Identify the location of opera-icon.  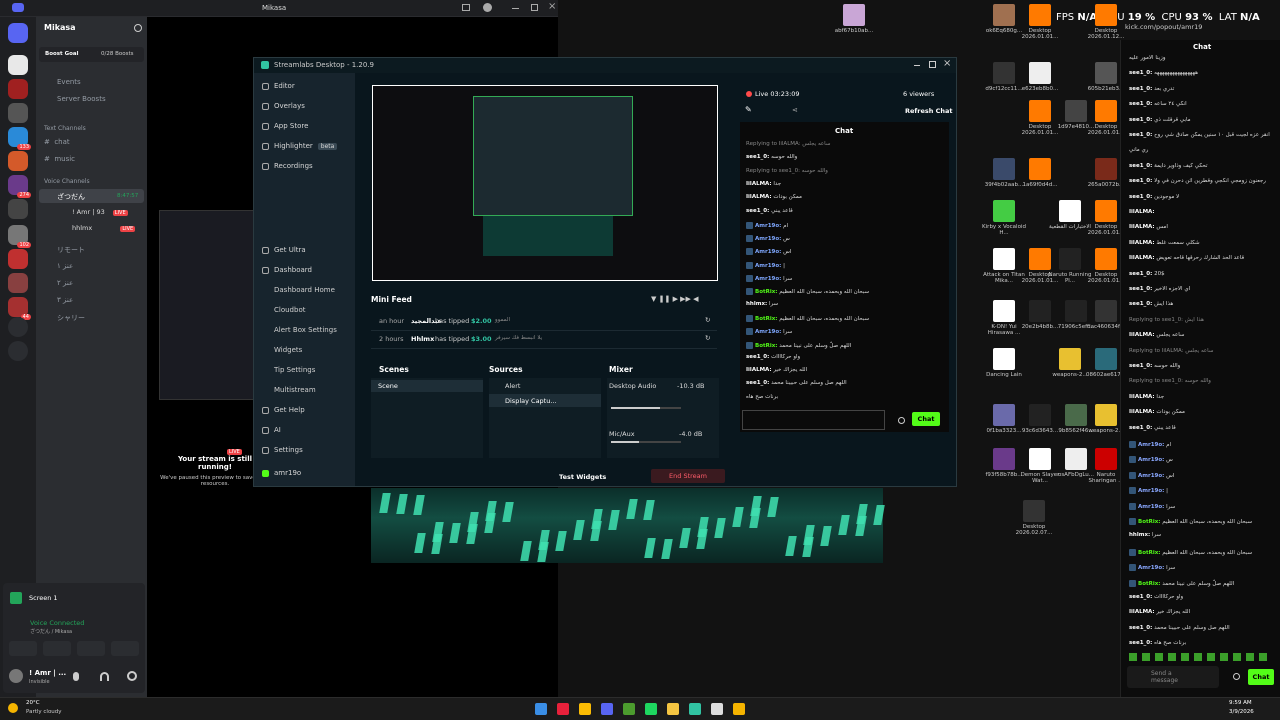
(563, 709).